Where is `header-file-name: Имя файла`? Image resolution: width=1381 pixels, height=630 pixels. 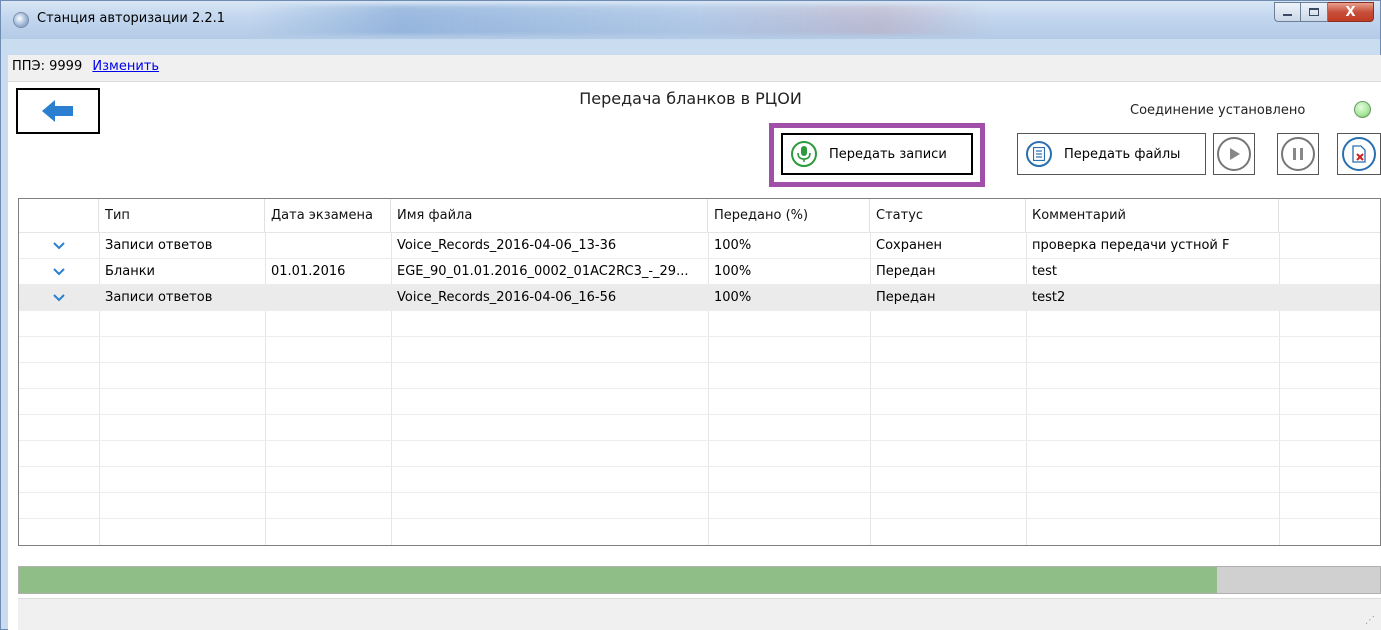 header-file-name: Имя файла is located at coordinates (549, 215).